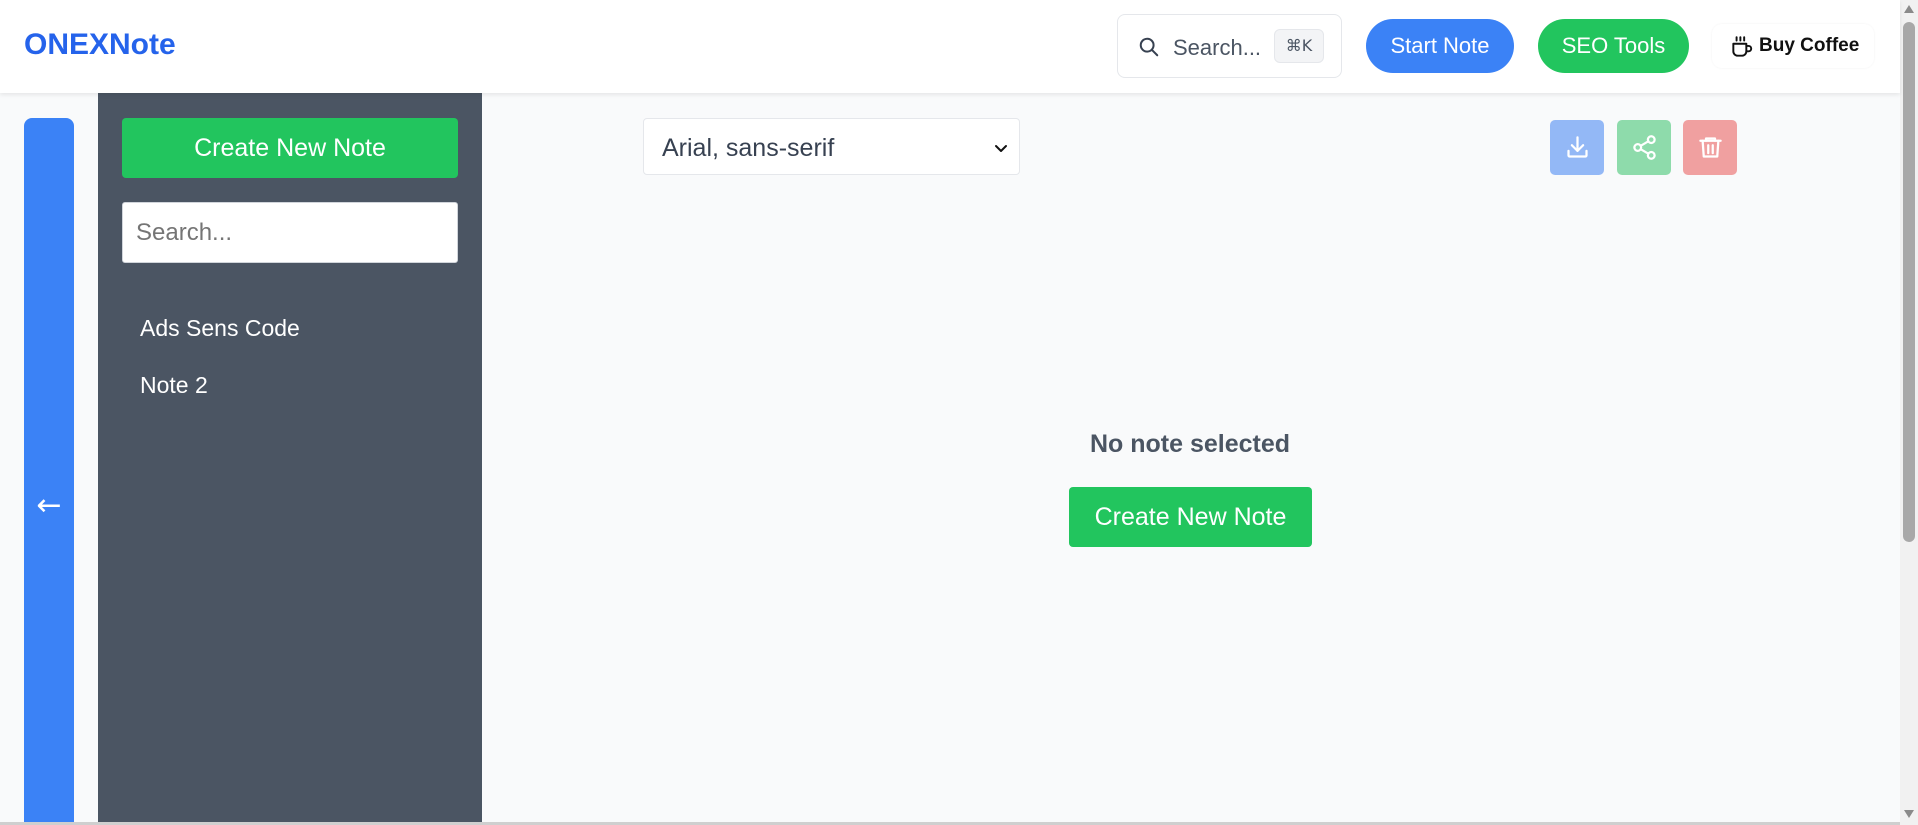 This screenshot has height=825, width=1918. Describe the element at coordinates (1809, 45) in the screenshot. I see `buy-coffee-label: Buy Coffee` at that location.